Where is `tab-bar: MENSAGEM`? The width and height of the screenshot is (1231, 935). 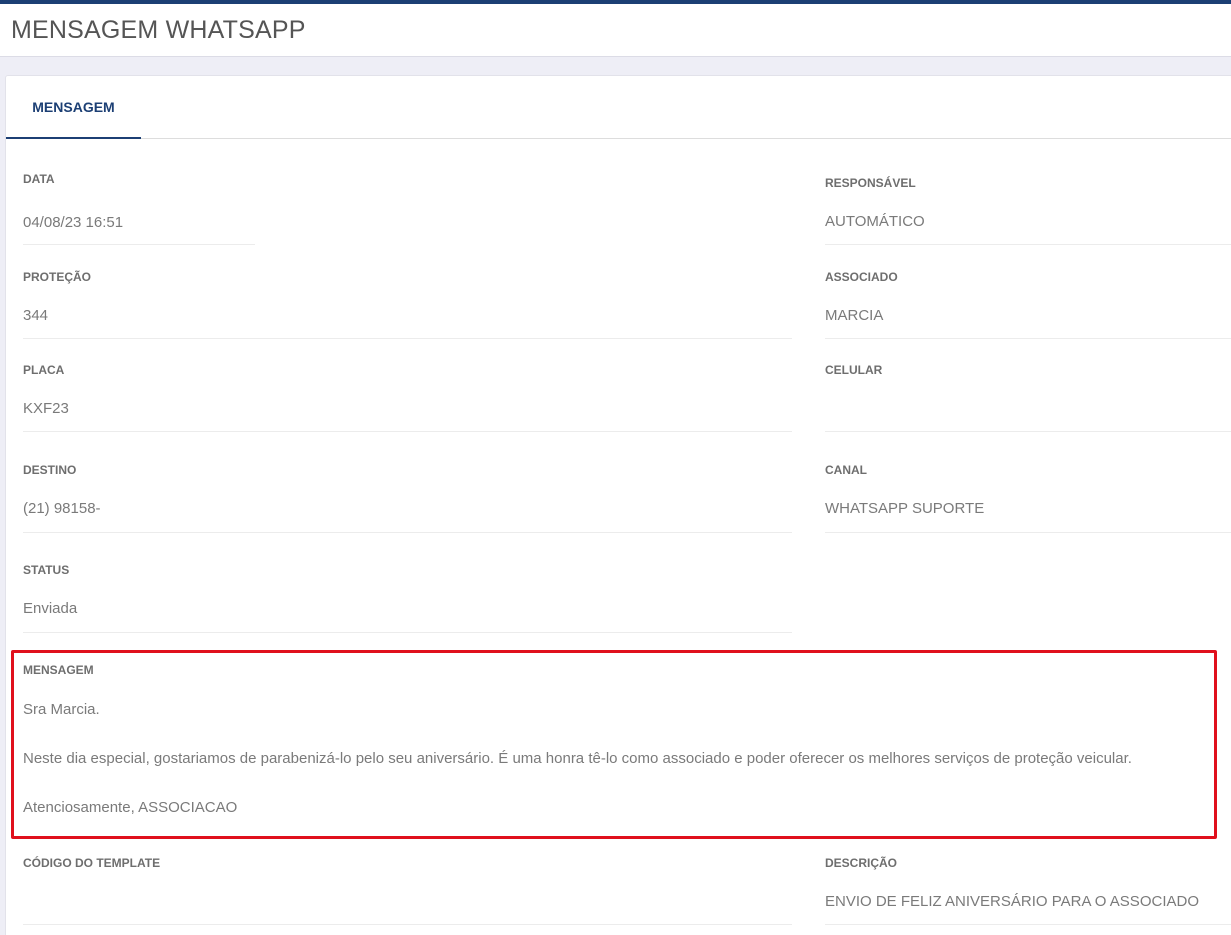
tab-bar: MENSAGEM is located at coordinates (618, 107).